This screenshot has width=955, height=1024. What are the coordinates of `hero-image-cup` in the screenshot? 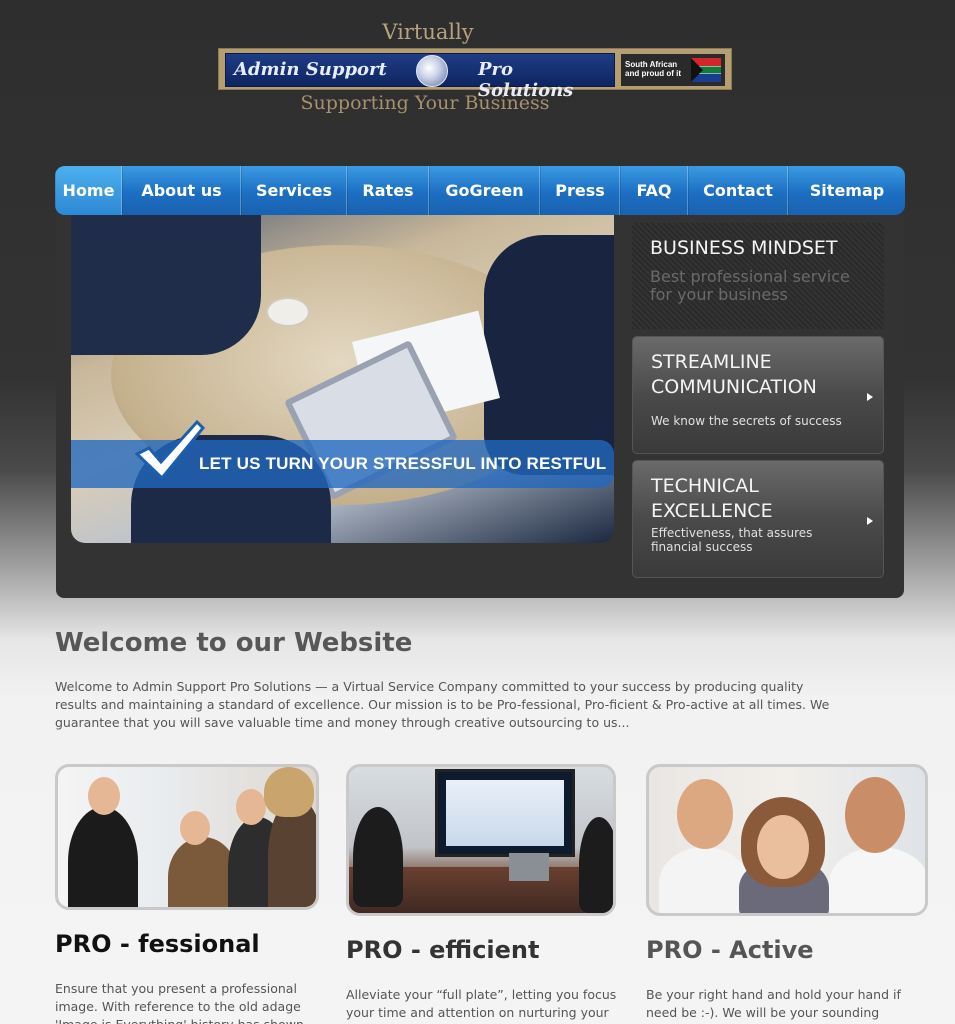 It's located at (288, 312).